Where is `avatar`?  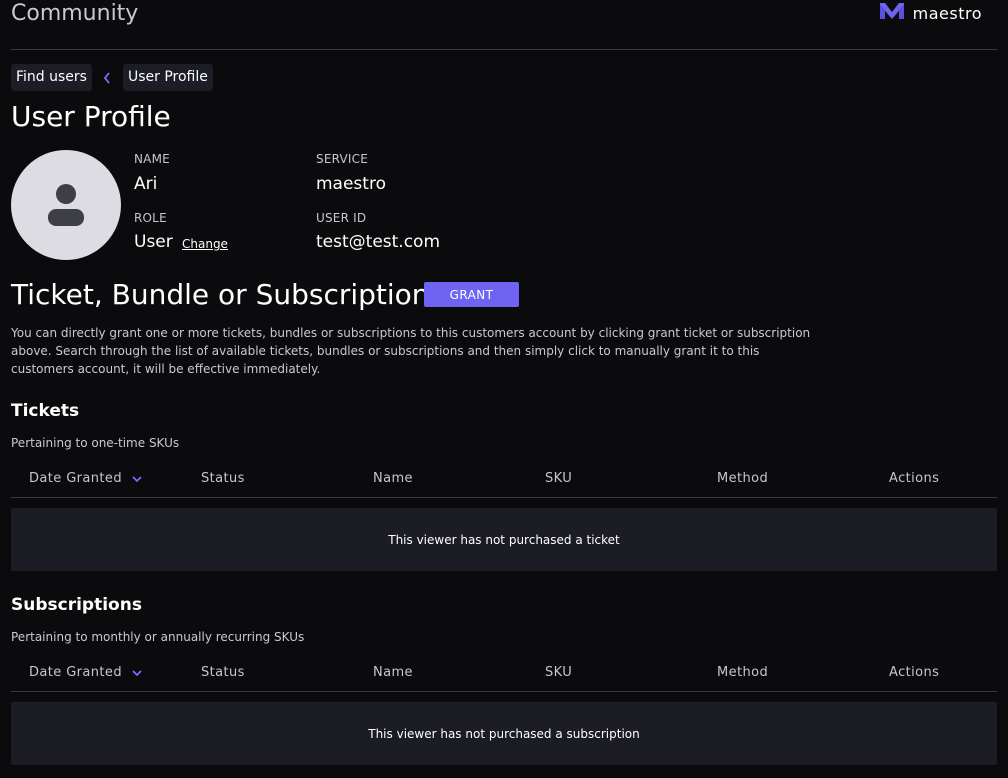
avatar is located at coordinates (66, 205).